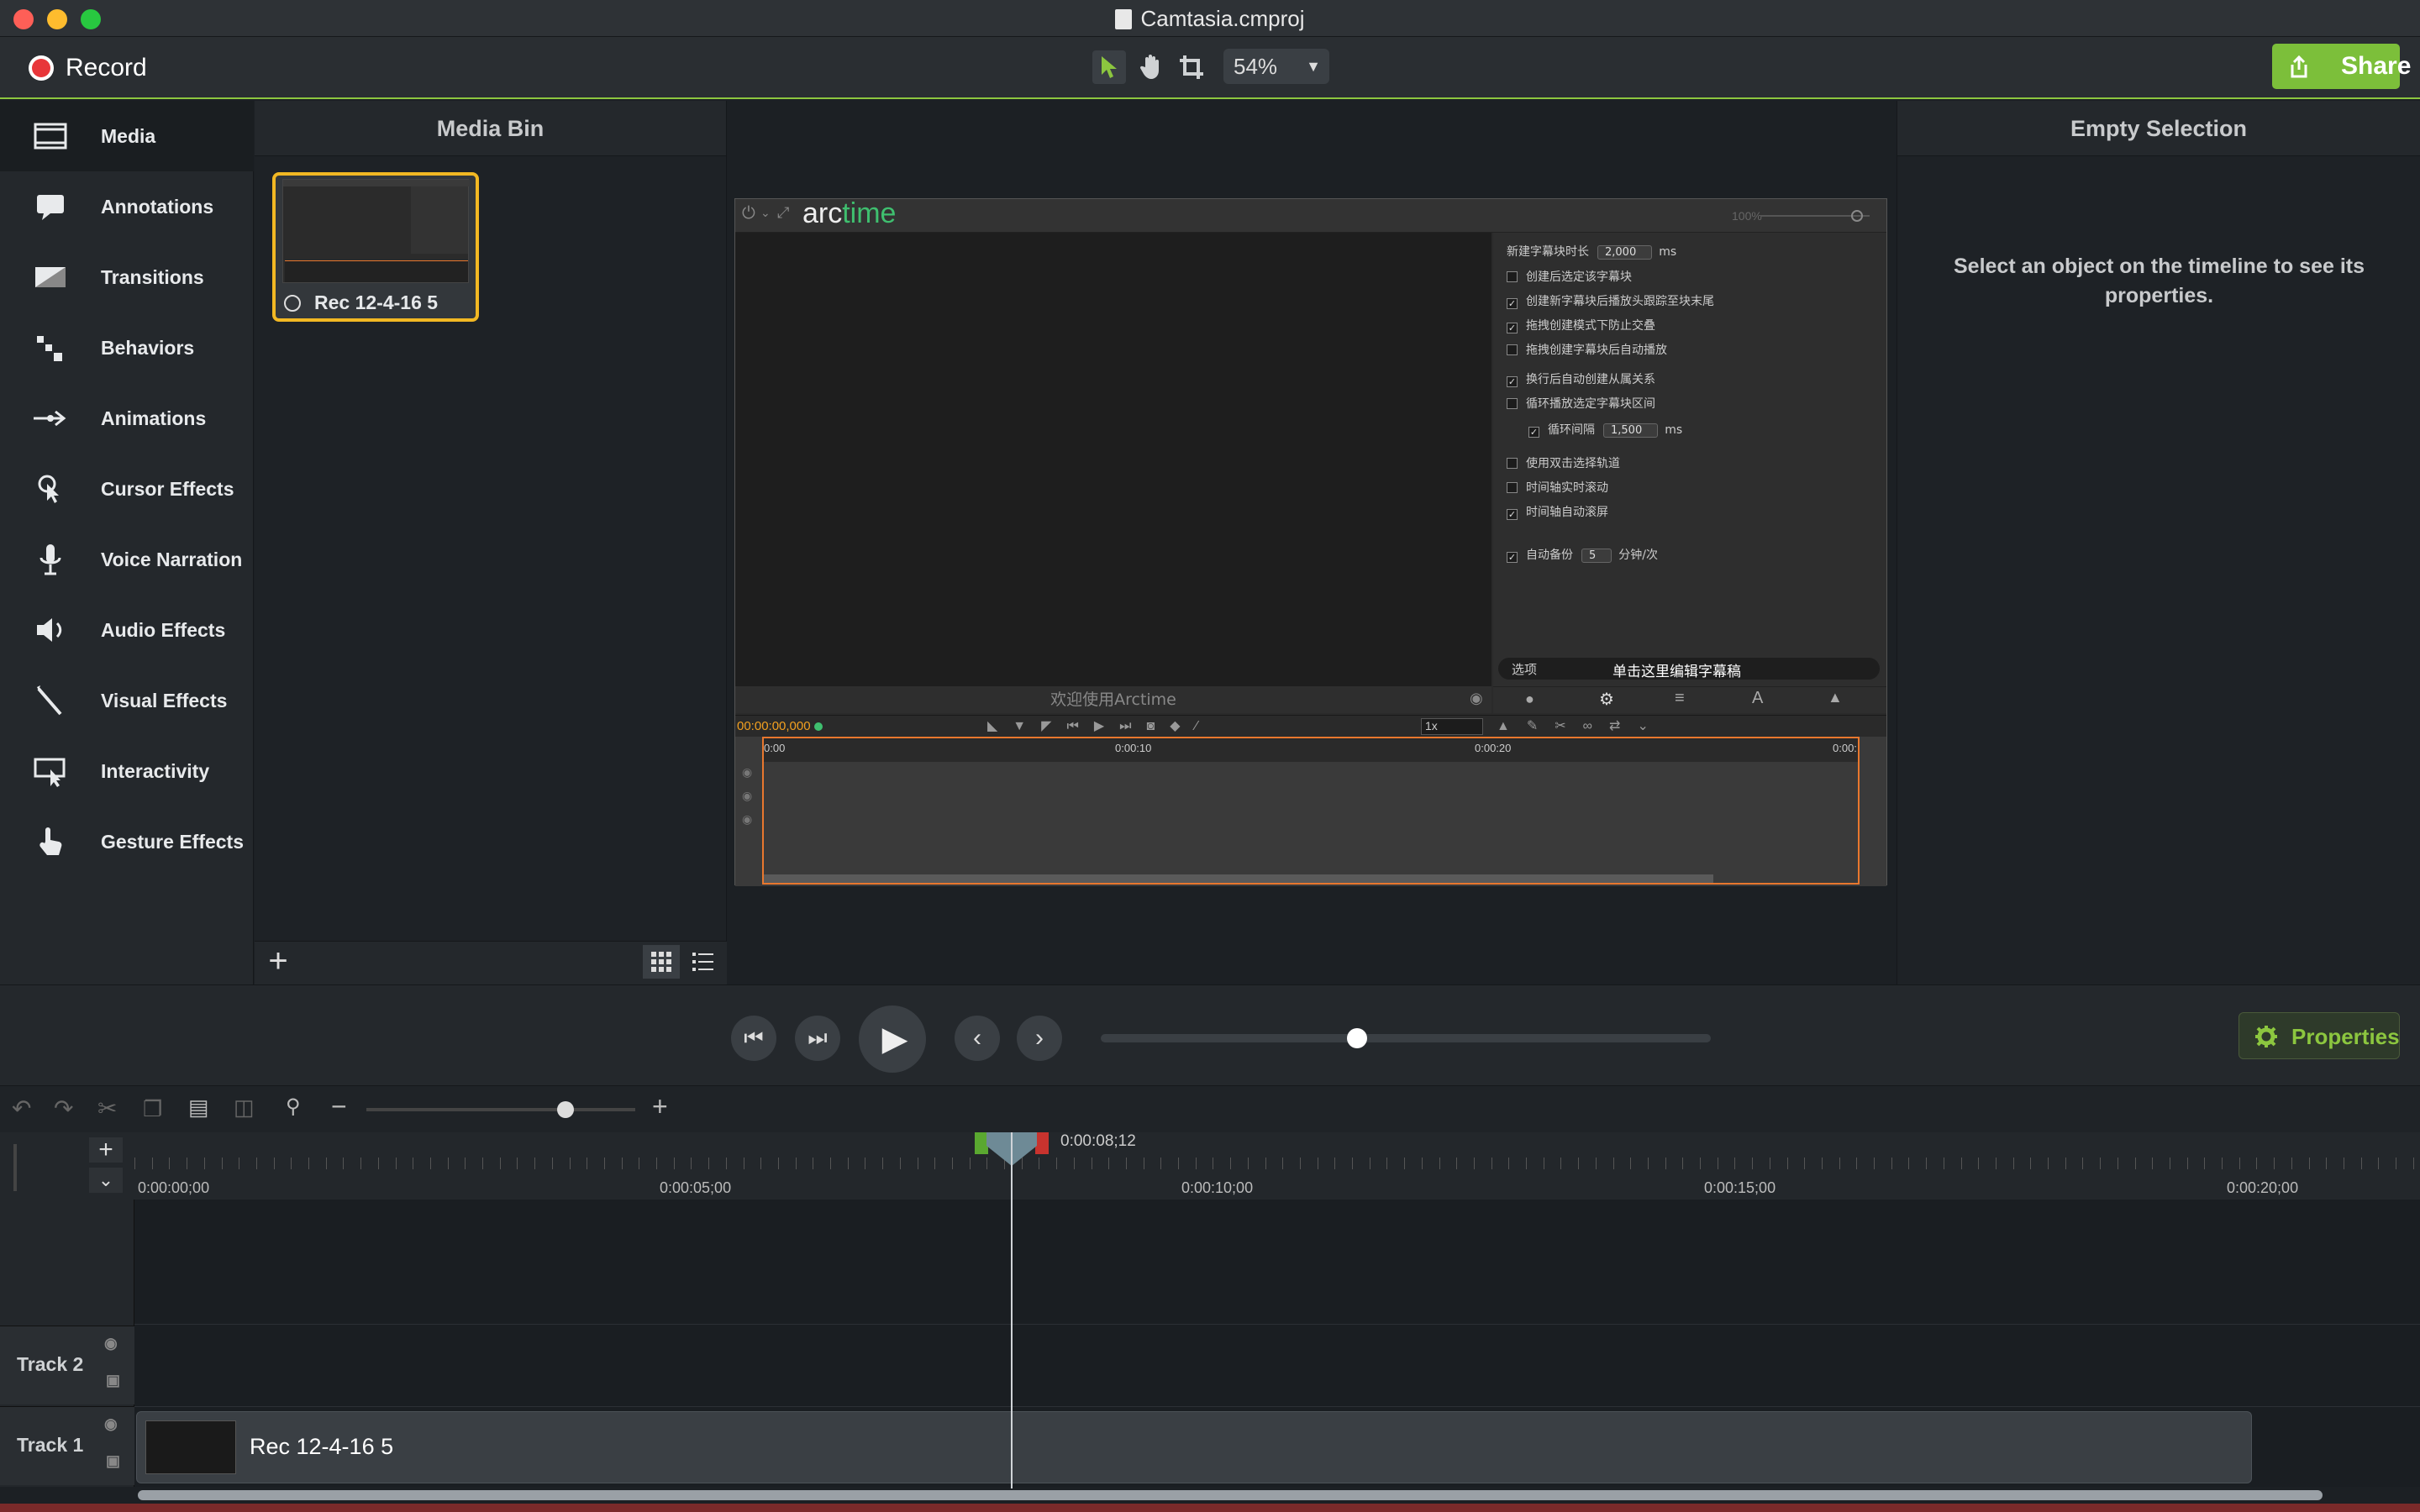 This screenshot has height=1512, width=2420. Describe the element at coordinates (1311, 811) in the screenshot. I see `arctime-timeline: 0:00 0:00:10 0:00:20 0:00: ◉ ◉ ◉` at that location.